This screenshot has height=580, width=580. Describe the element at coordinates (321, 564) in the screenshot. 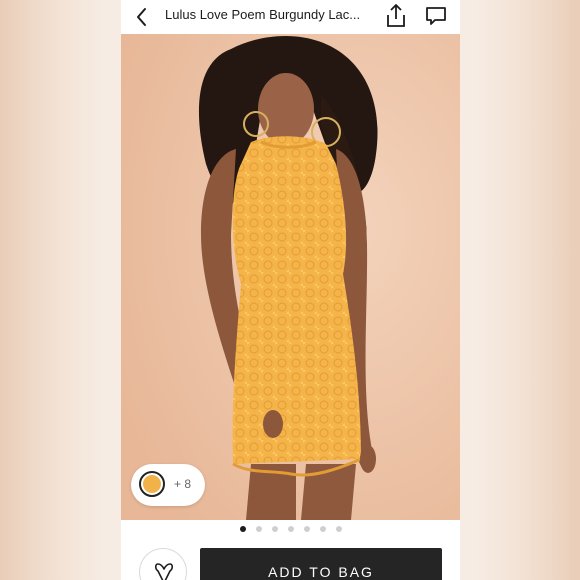

I see `add-to-bag-button: ADD TO BAG` at that location.